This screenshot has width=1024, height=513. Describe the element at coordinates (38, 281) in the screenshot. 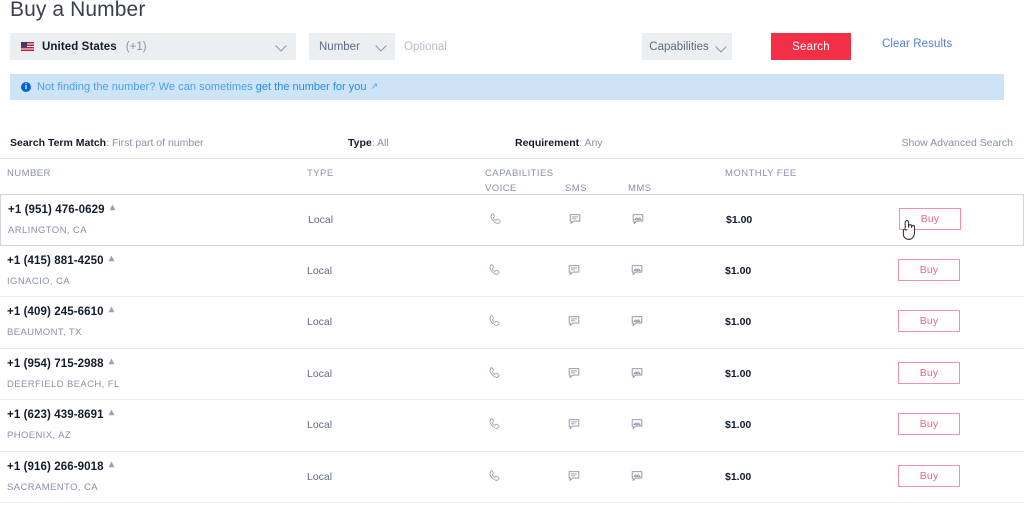

I see `number-location: IGNACIO, CA` at that location.